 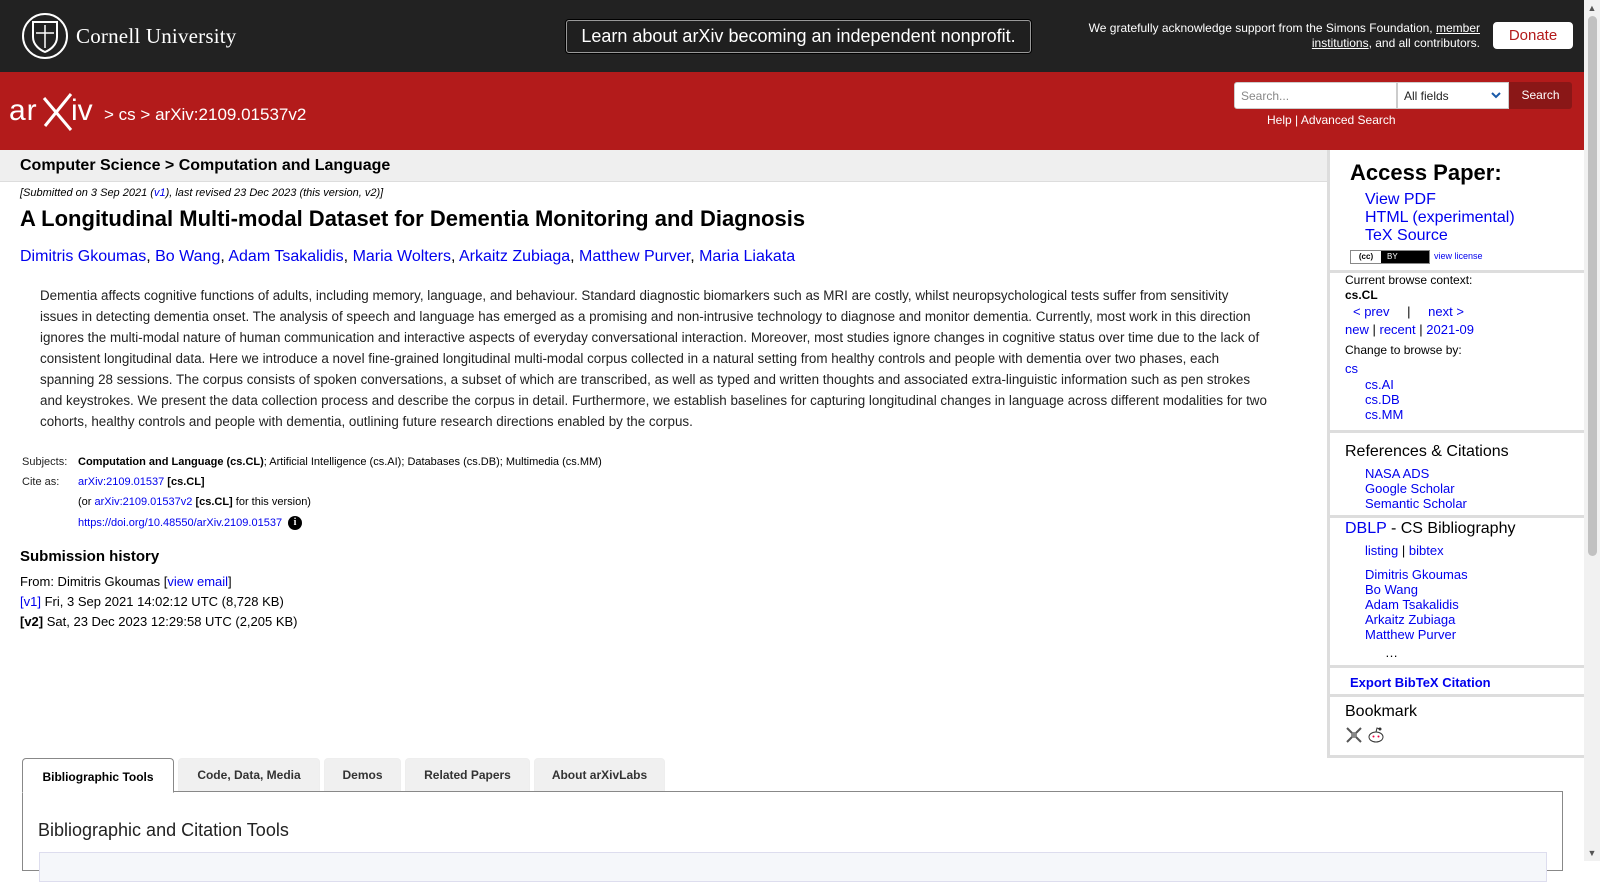 What do you see at coordinates (402, 256) in the screenshot?
I see `author-link: Maria Wolters` at bounding box center [402, 256].